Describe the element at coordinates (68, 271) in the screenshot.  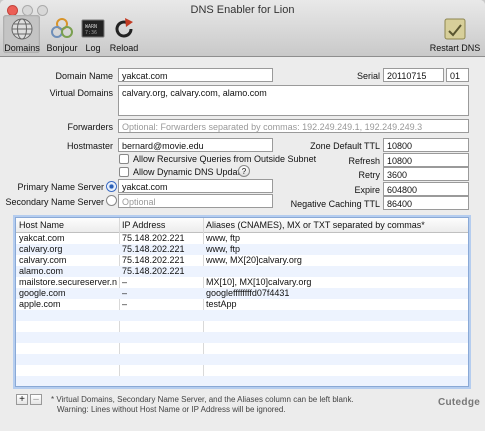
I see `host-name-cell: alamo.com` at that location.